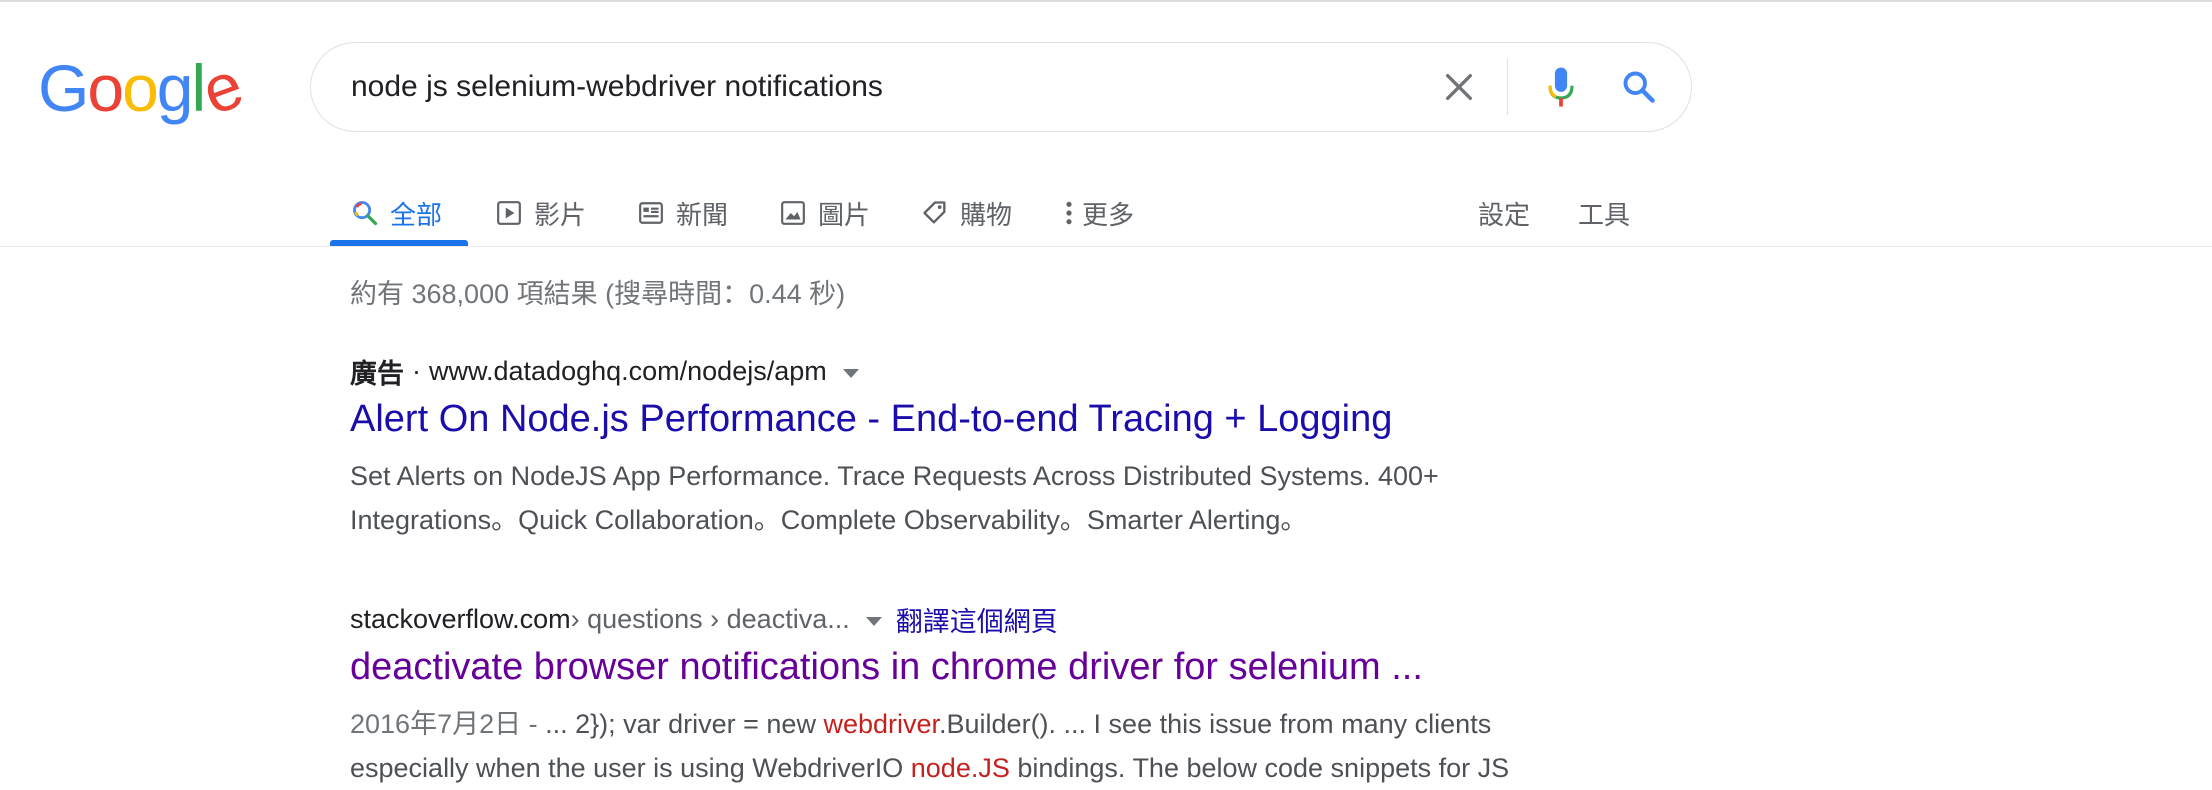  What do you see at coordinates (1507, 87) in the screenshot?
I see `search-divider` at bounding box center [1507, 87].